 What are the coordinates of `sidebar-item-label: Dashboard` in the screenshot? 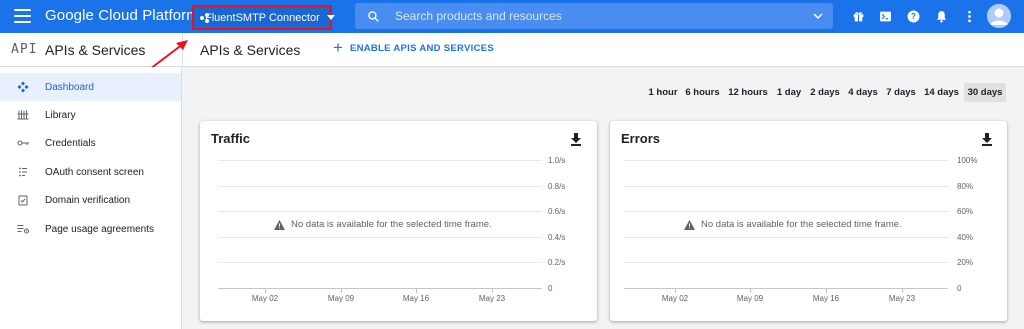 It's located at (69, 87).